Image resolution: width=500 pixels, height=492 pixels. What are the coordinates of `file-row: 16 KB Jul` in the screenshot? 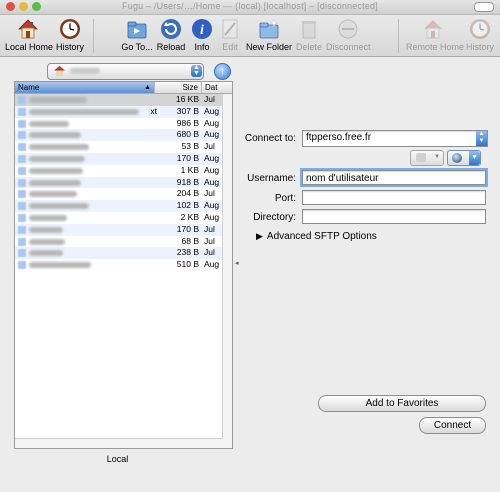 It's located at (123, 100).